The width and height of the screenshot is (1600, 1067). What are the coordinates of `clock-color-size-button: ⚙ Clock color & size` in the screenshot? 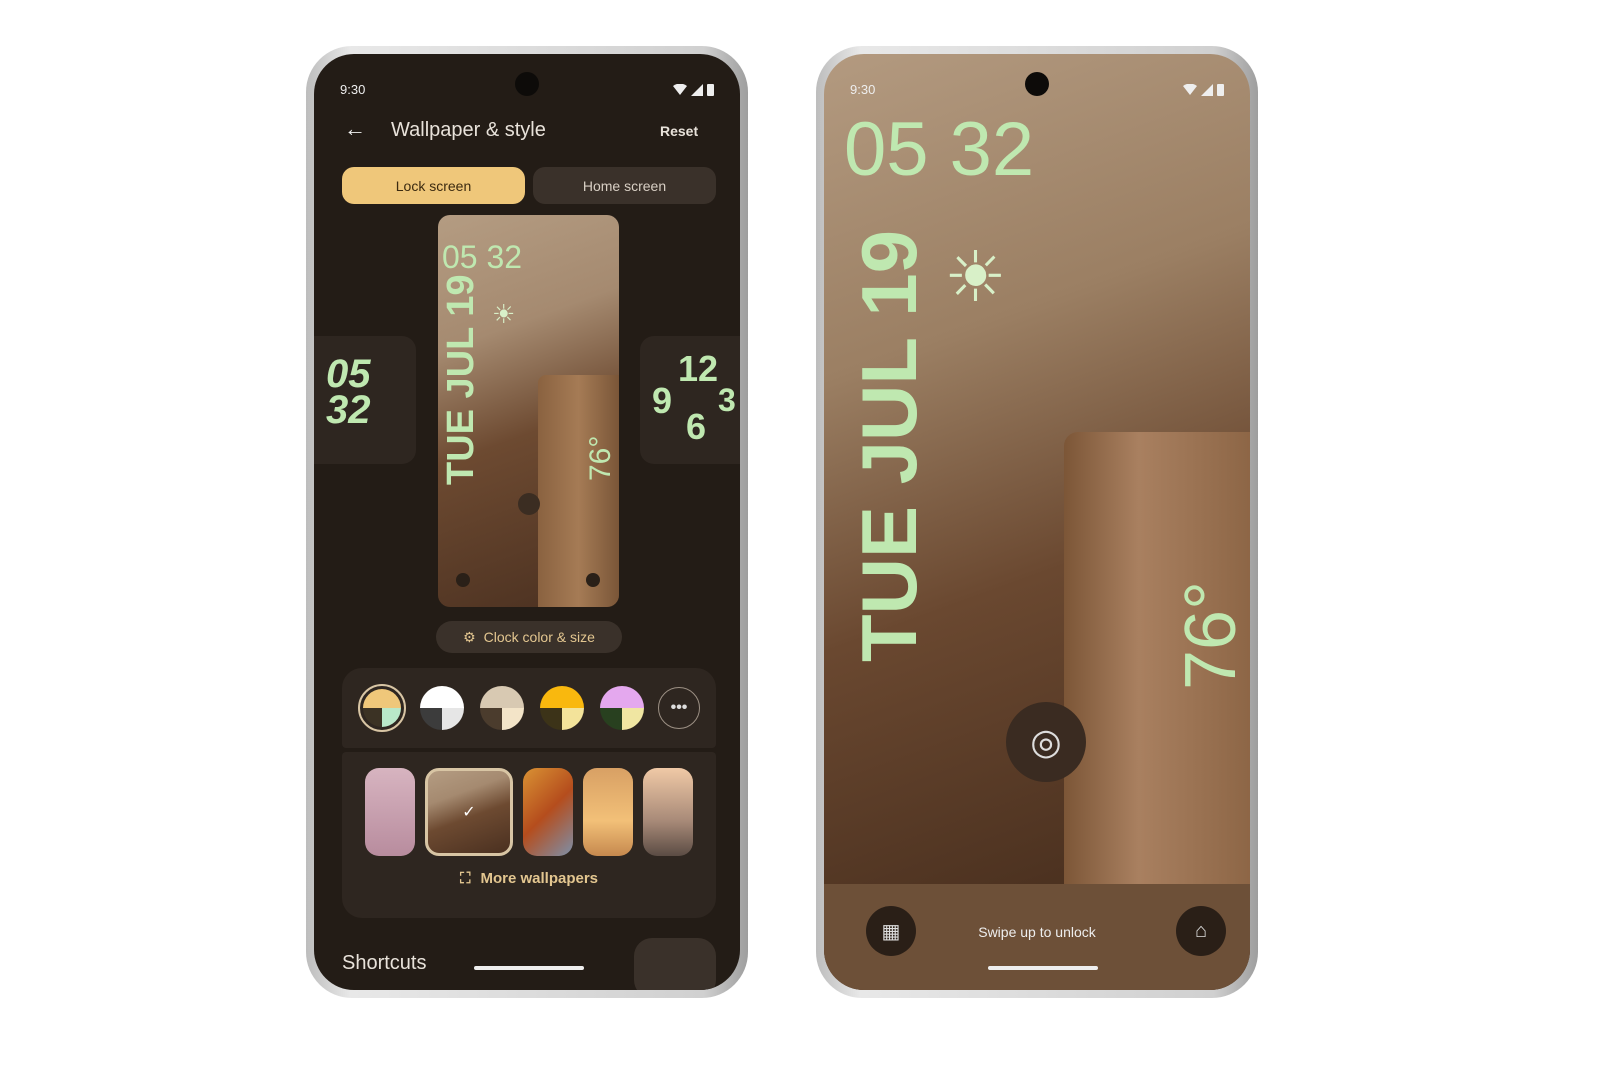 It's located at (529, 637).